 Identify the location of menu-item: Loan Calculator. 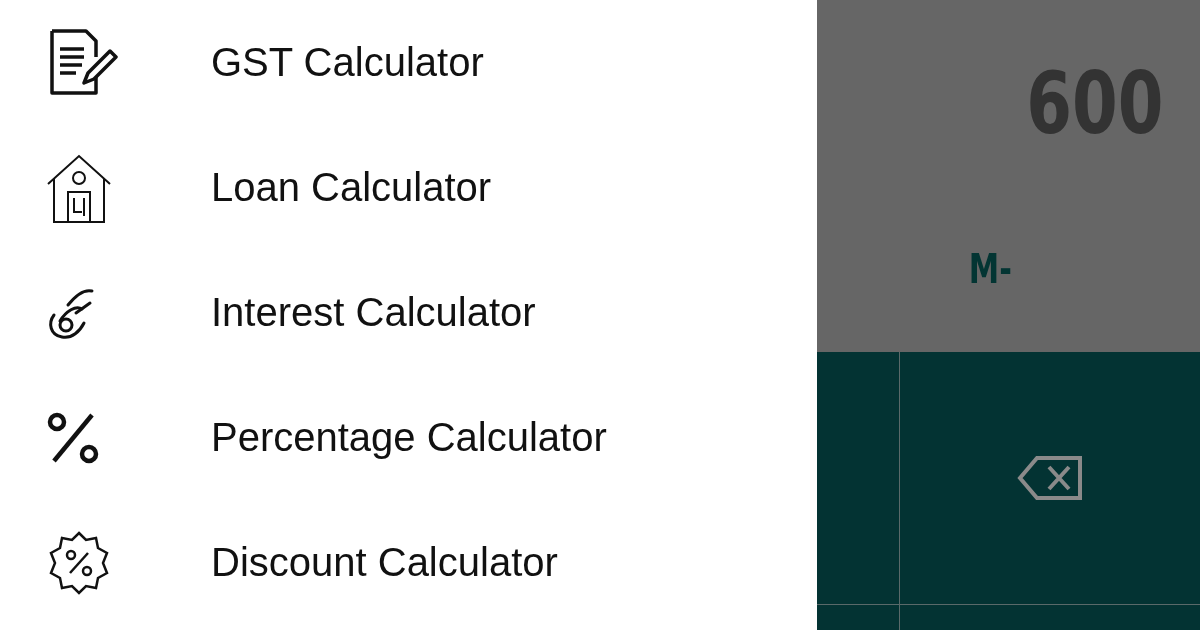
(351, 187).